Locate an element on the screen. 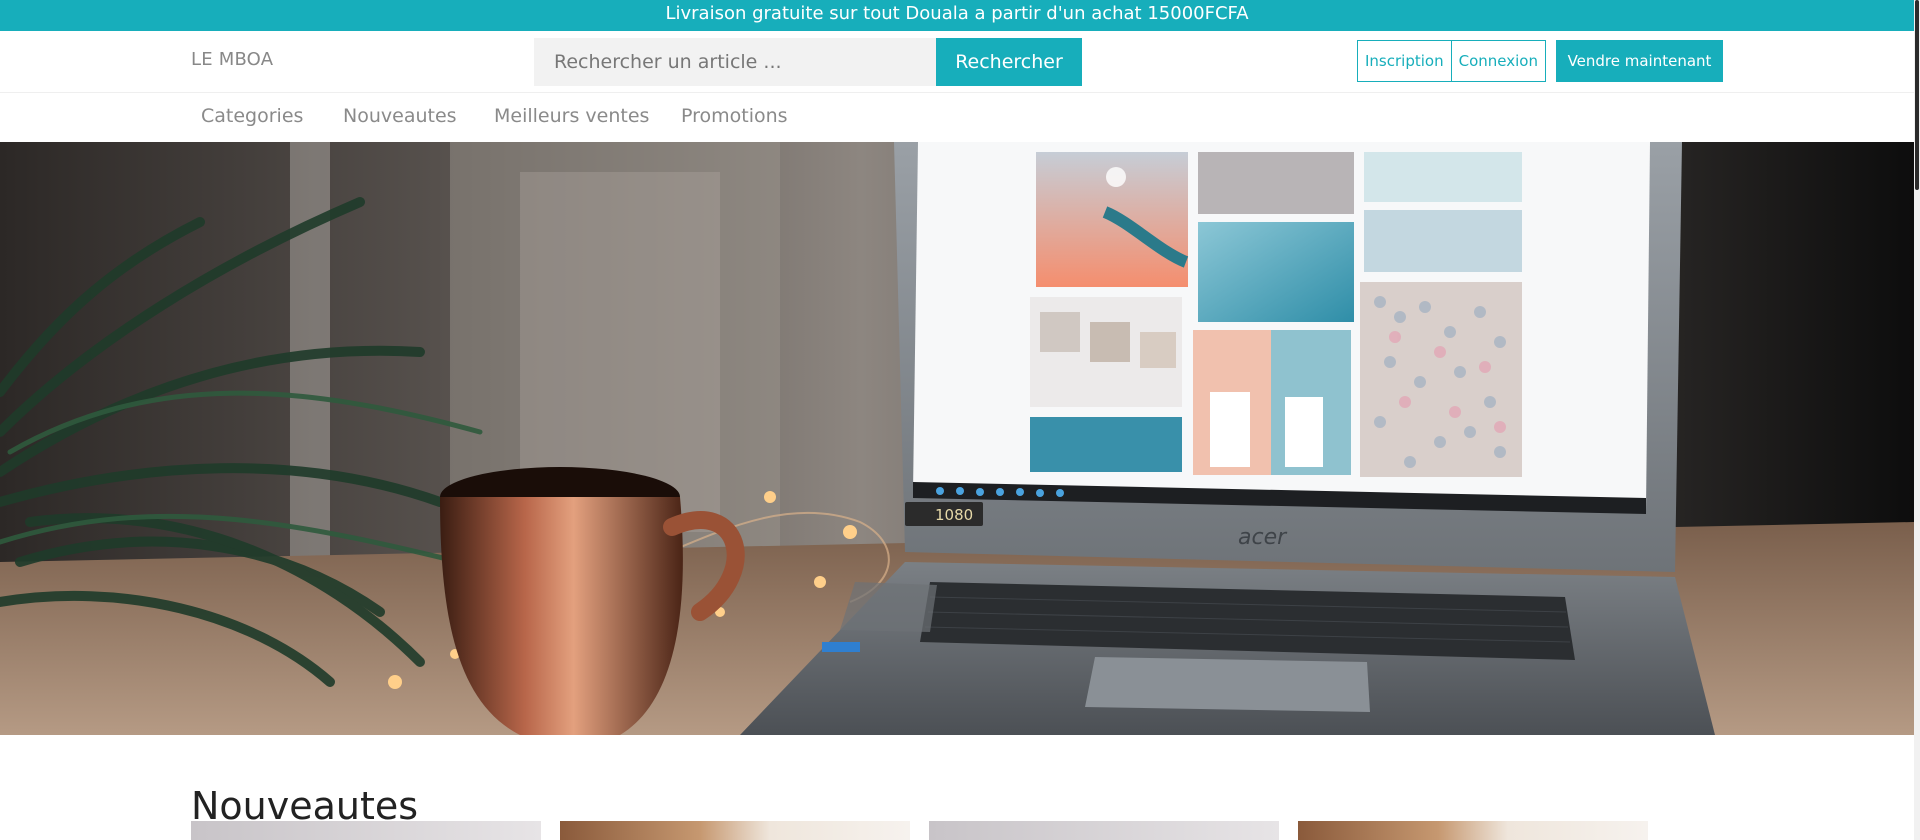  search-bar: Rechercher is located at coordinates (808, 62).